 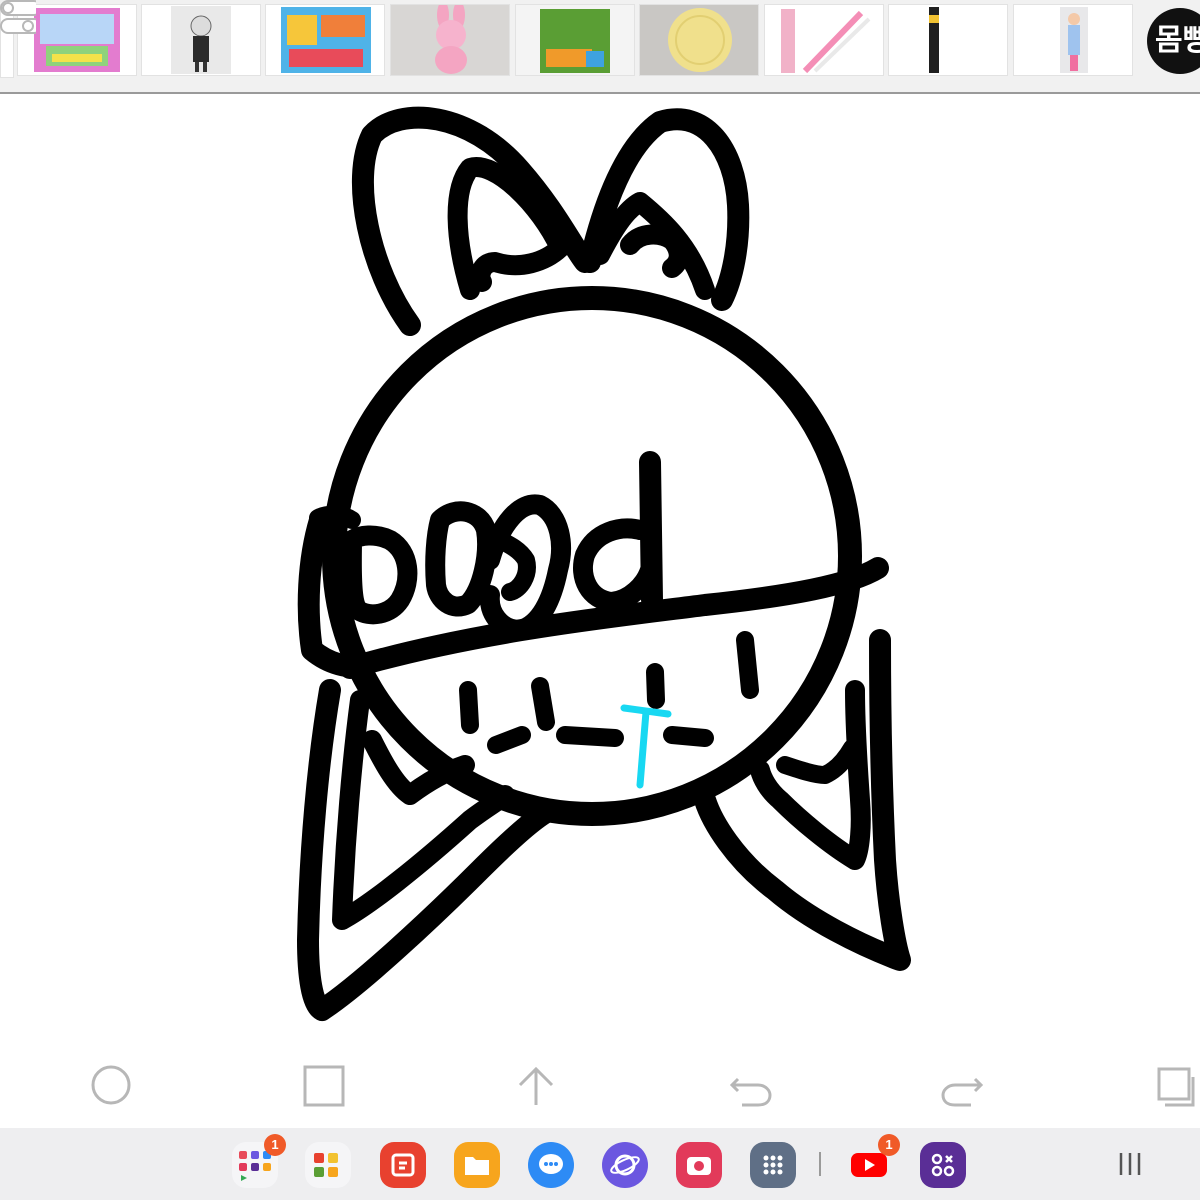 What do you see at coordinates (699, 1165) in the screenshot?
I see `camera-app-icon` at bounding box center [699, 1165].